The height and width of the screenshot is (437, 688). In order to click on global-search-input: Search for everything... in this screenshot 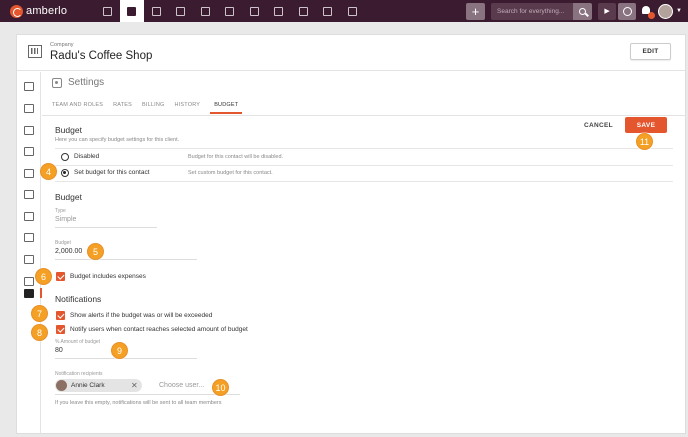, I will do `click(532, 11)`.